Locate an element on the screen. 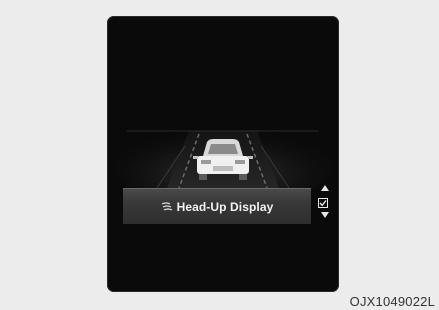  checkbox-checked-icon is located at coordinates (323, 203).